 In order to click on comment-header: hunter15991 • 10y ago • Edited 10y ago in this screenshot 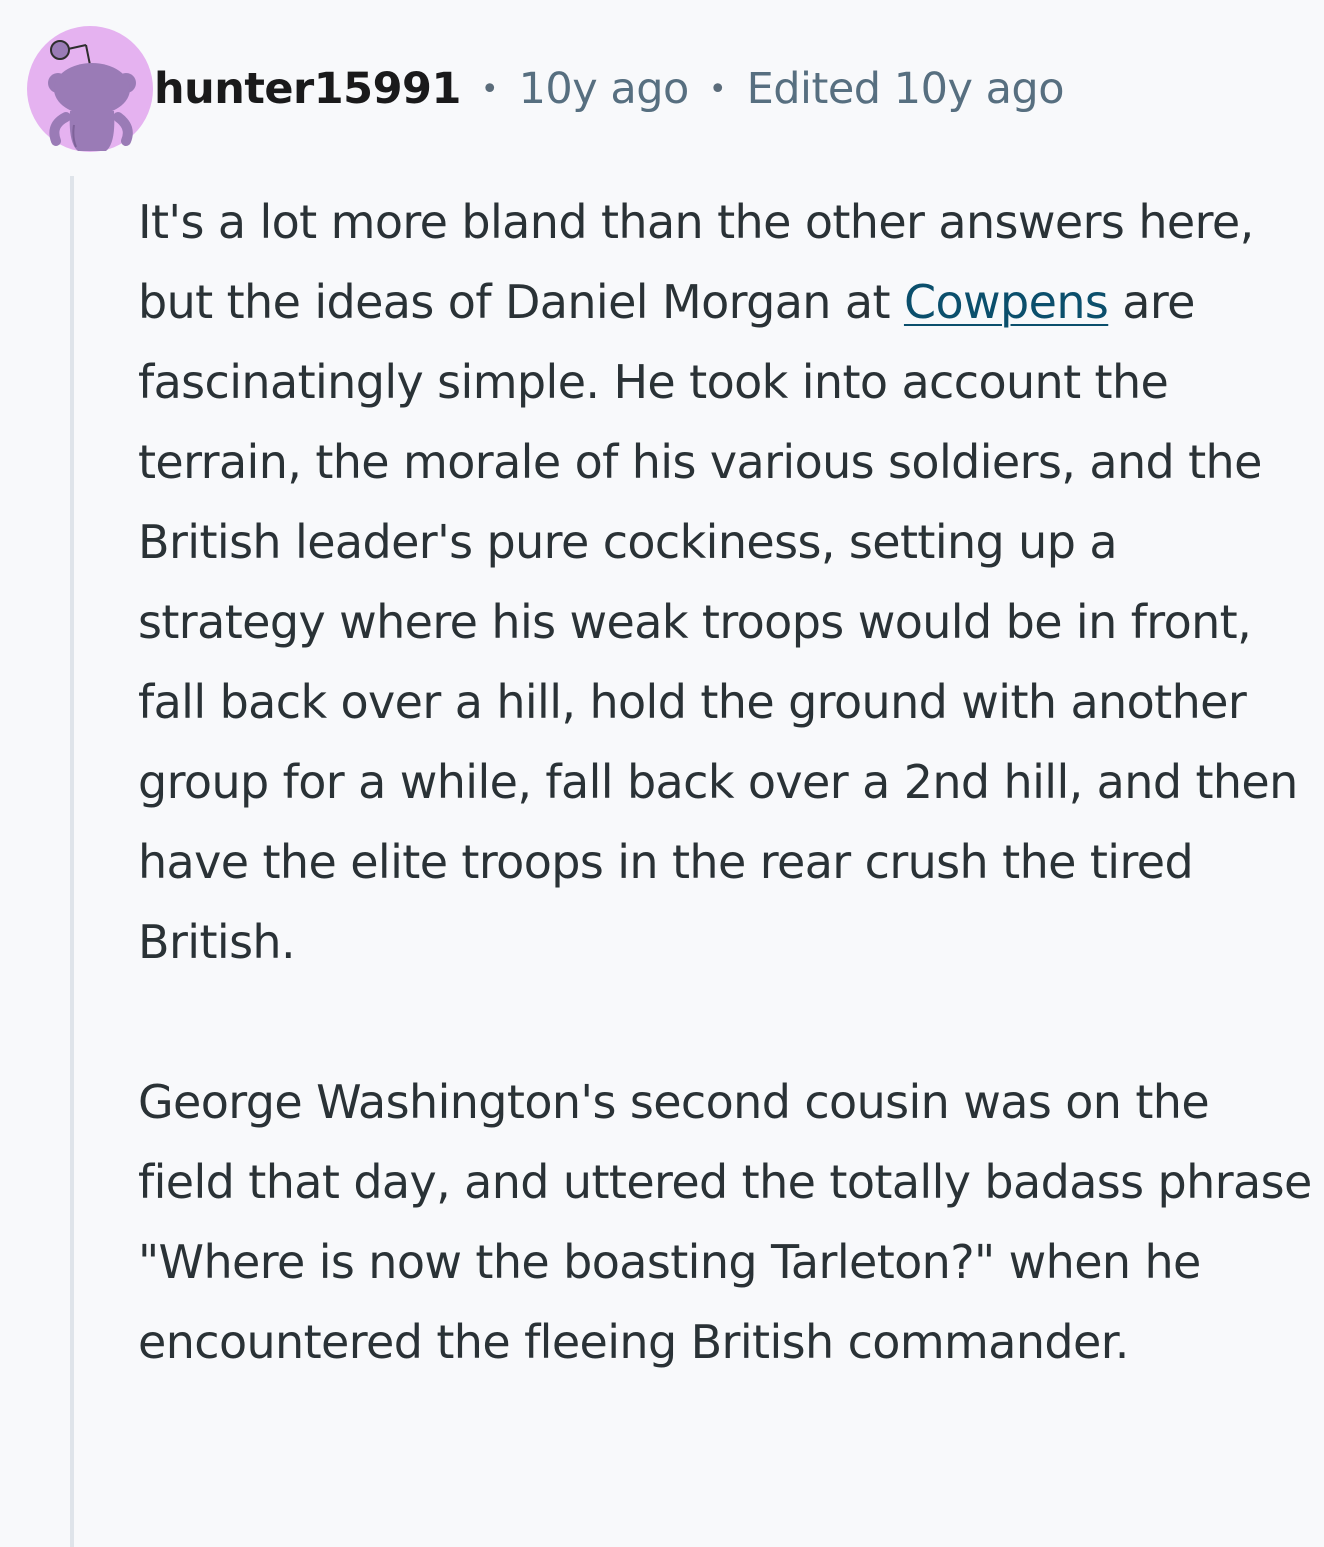, I will do `click(545, 89)`.